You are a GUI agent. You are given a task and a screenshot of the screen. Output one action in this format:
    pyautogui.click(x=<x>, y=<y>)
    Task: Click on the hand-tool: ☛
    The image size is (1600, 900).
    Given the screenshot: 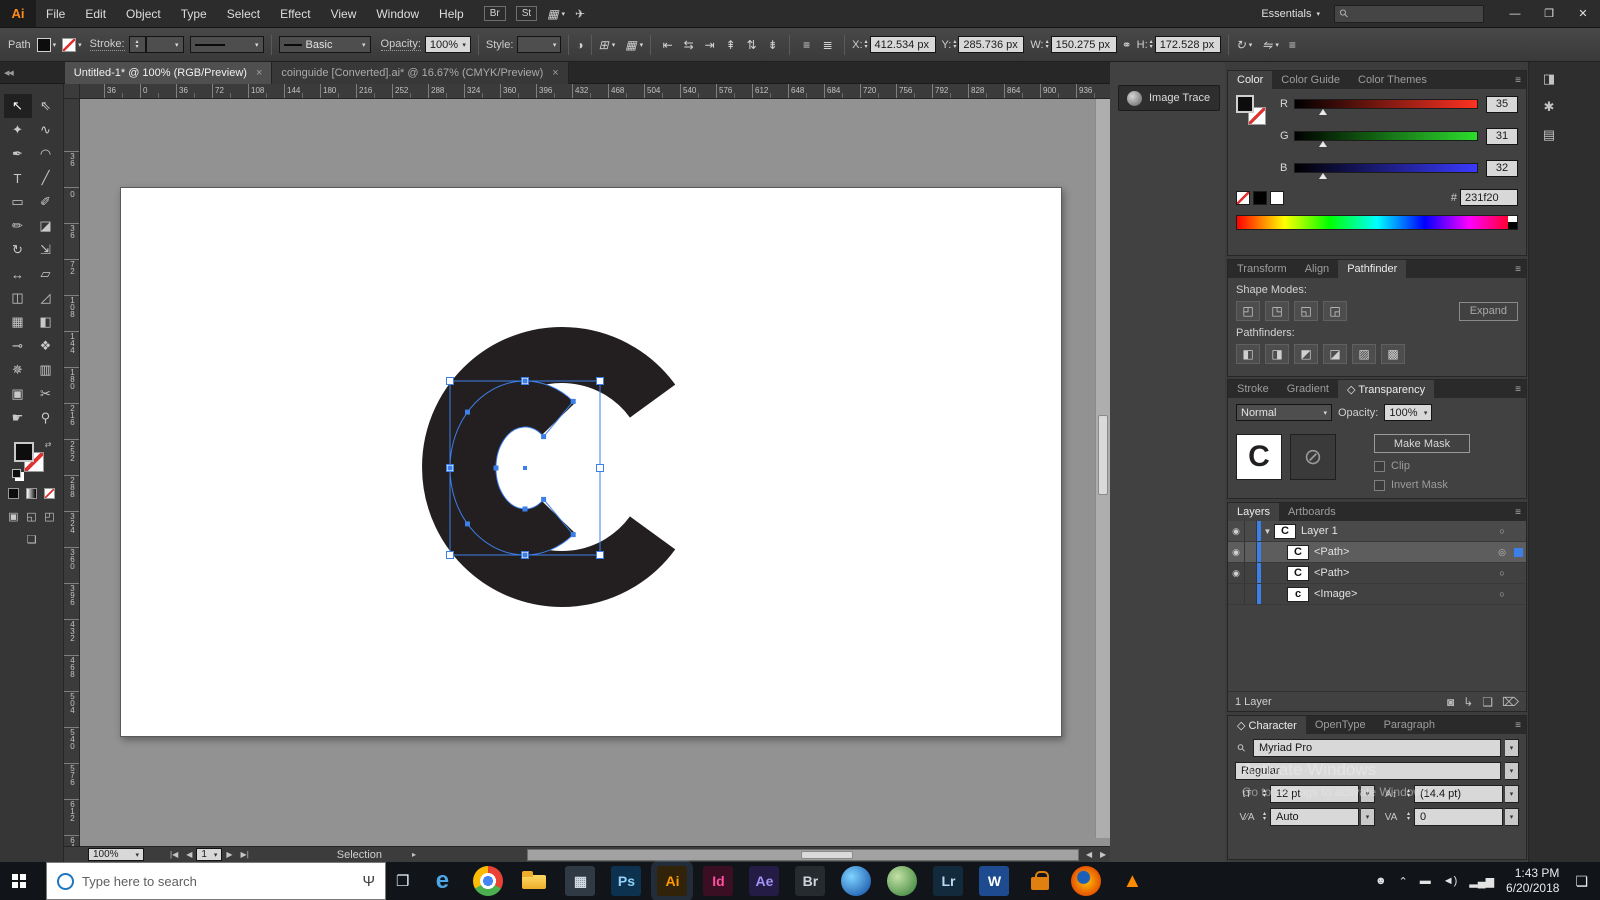 What is the action you would take?
    pyautogui.click(x=18, y=418)
    